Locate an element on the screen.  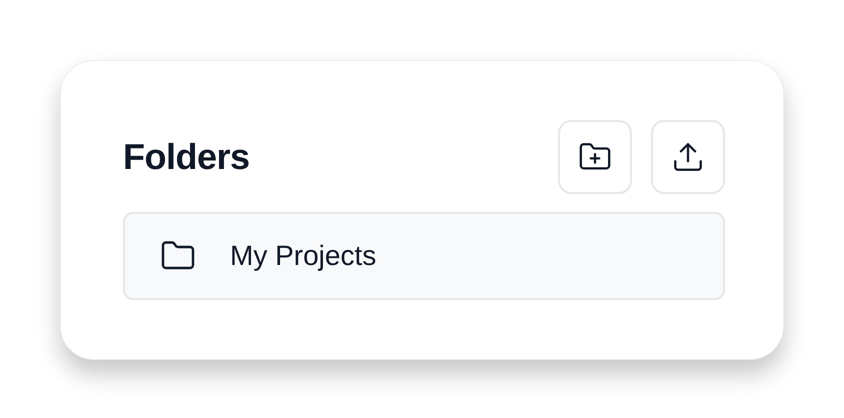
upload-button is located at coordinates (688, 157).